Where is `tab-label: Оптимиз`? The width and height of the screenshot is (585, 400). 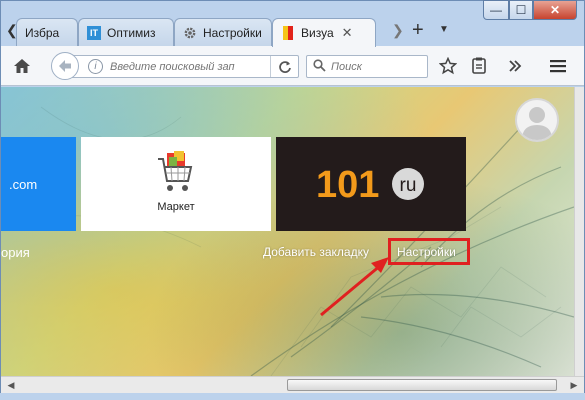
tab-label: Оптимиз is located at coordinates (131, 32).